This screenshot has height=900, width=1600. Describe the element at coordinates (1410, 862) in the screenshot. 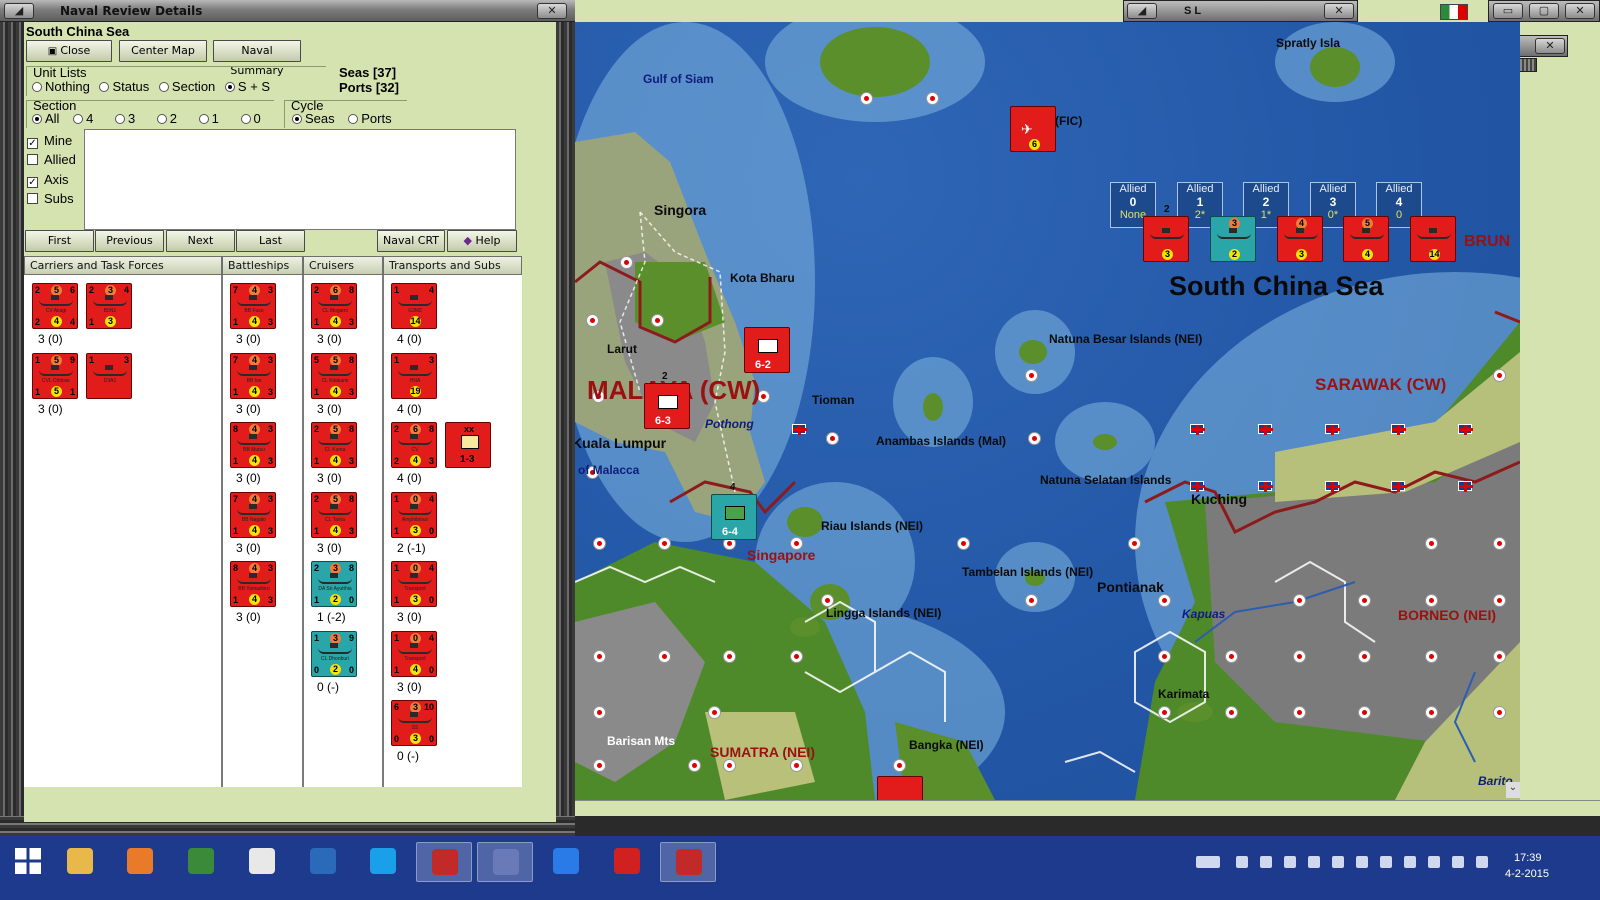

I see `flag-icon` at that location.